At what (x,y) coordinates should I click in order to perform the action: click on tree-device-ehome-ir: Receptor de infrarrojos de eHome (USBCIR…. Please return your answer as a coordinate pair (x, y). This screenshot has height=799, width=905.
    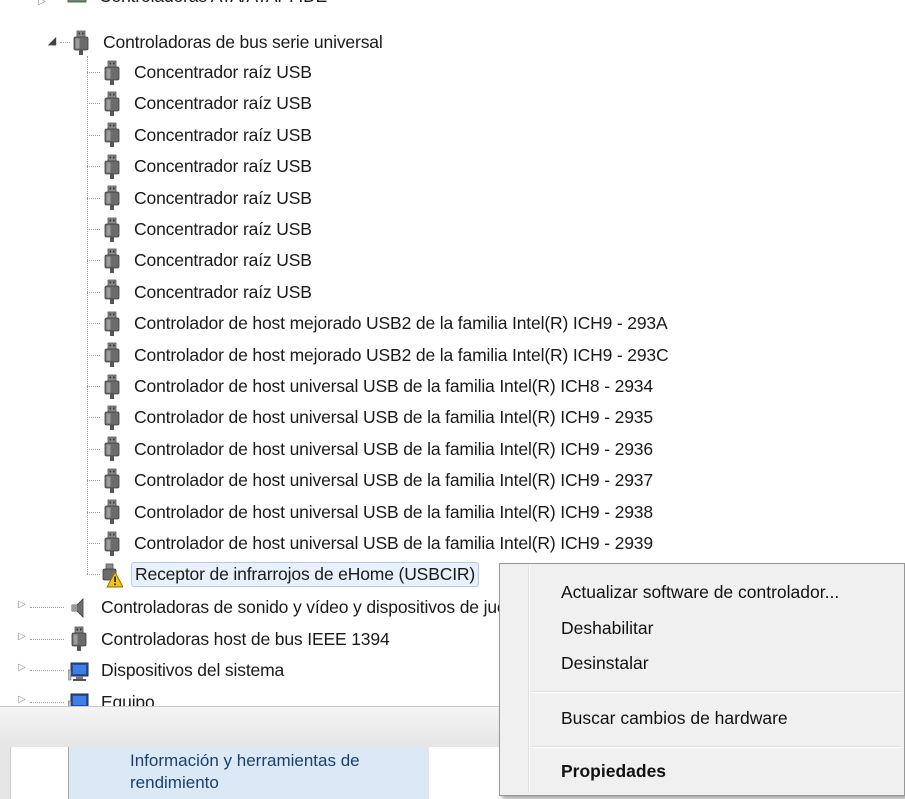
    Looking at the image, I should click on (290, 574).